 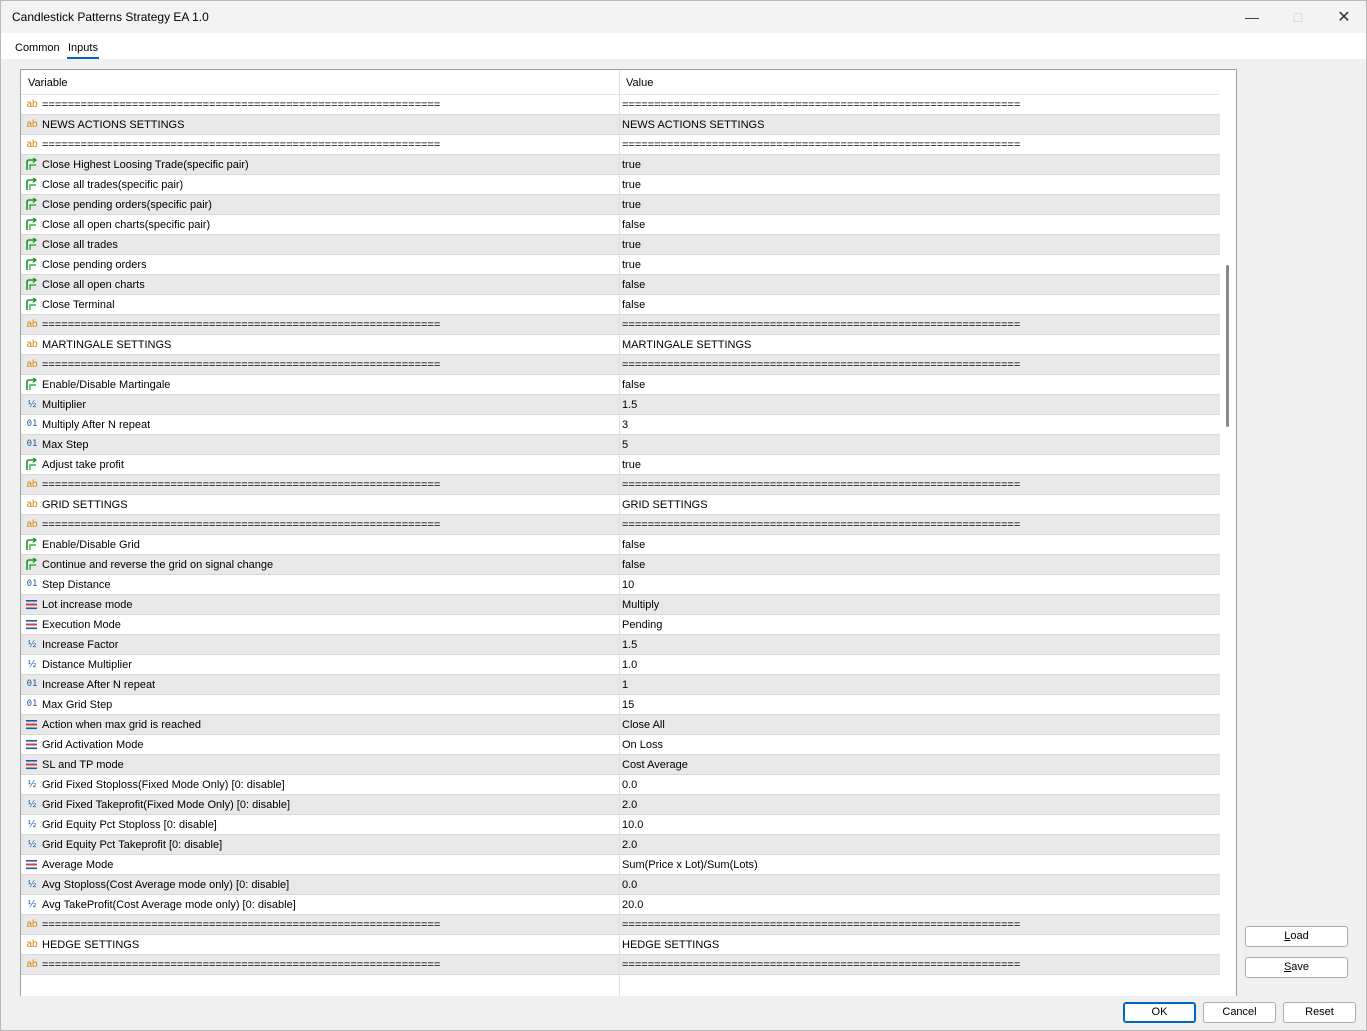 What do you see at coordinates (628, 585) in the screenshot?
I see `variable-value: 10` at bounding box center [628, 585].